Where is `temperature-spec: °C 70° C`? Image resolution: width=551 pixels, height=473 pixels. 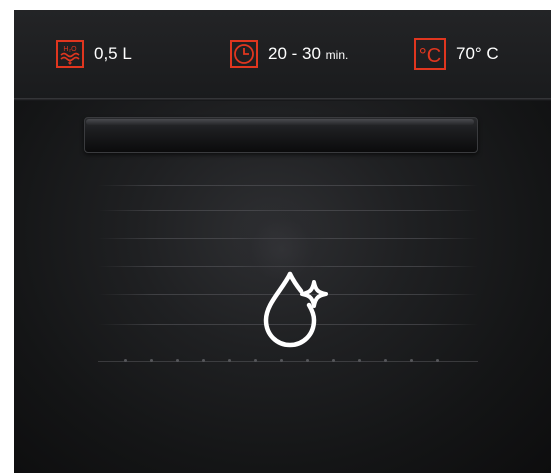
temperature-spec: °C 70° C is located at coordinates (456, 54).